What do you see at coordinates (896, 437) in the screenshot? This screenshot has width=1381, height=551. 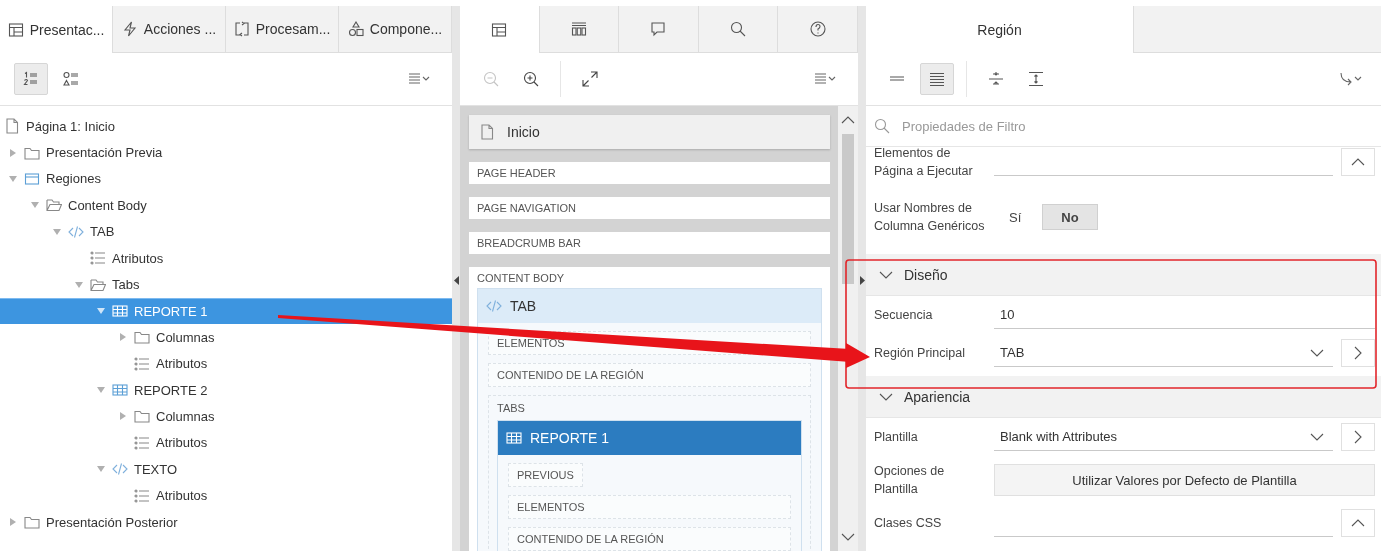 I see `property-label: Plantilla` at bounding box center [896, 437].